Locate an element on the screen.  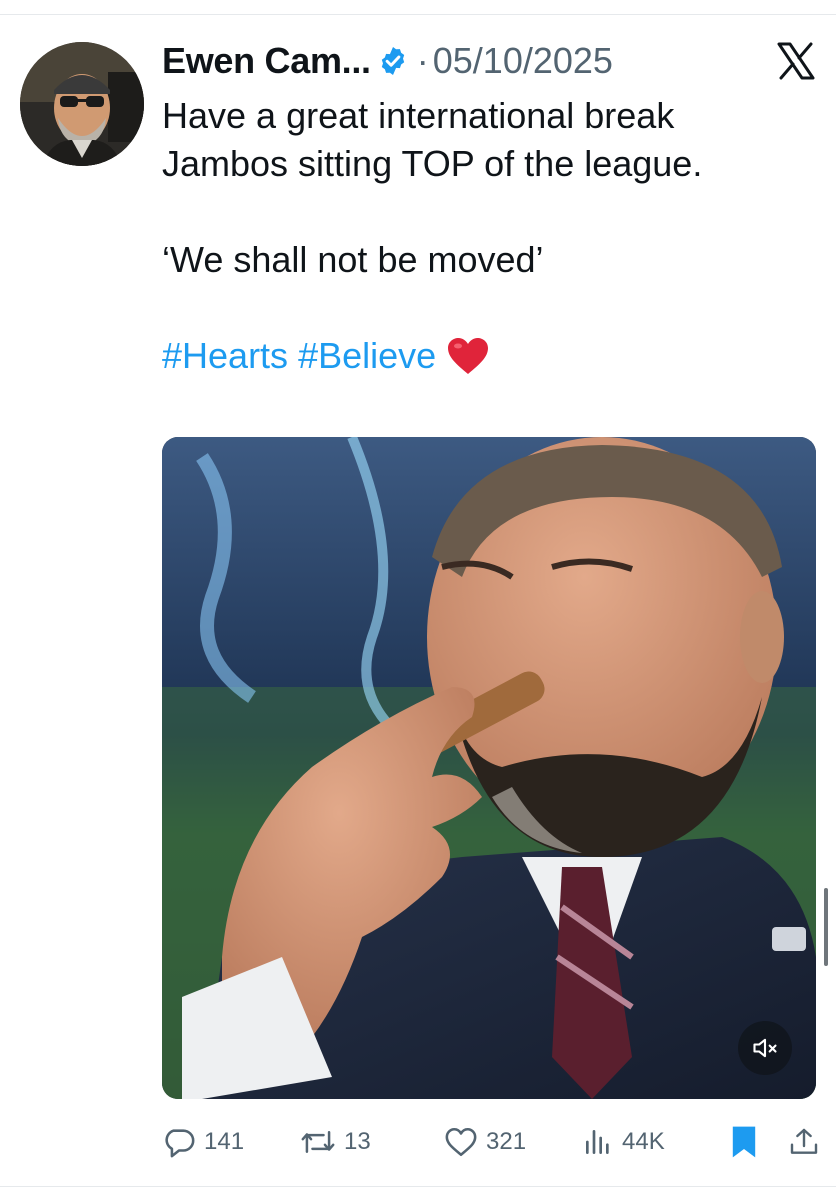
repost-icon is located at coordinates (318, 1142).